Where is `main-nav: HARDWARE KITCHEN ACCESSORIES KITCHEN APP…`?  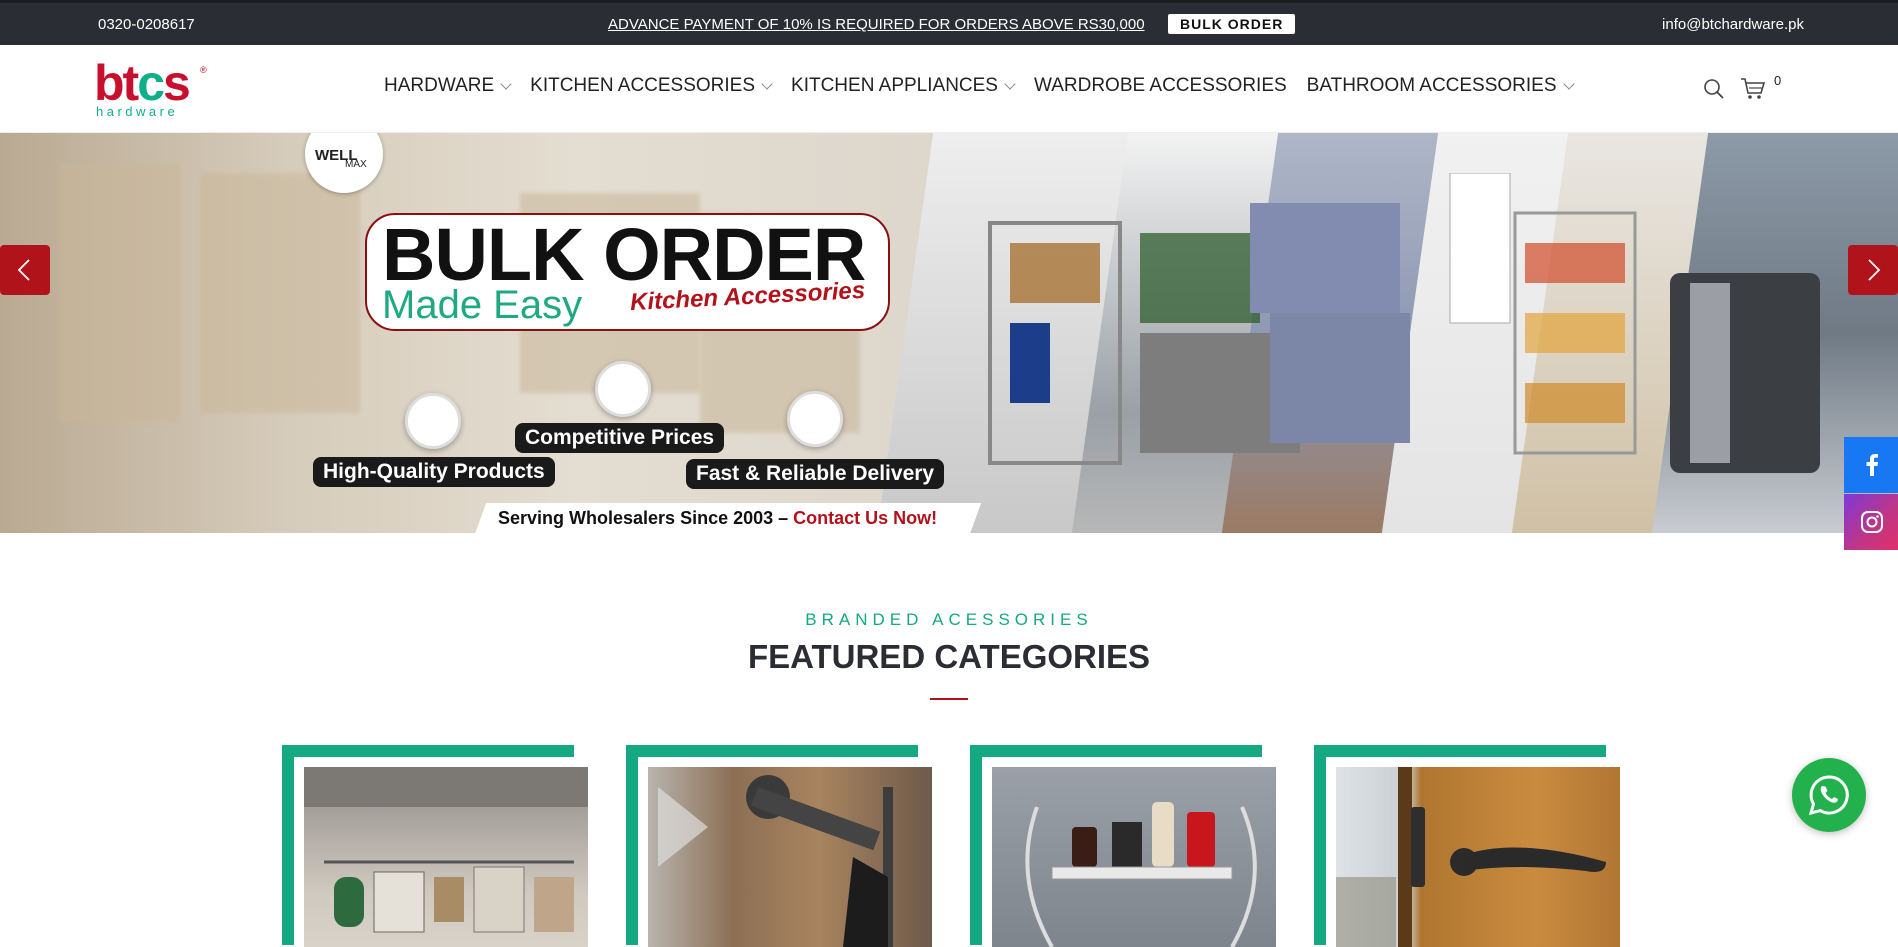
main-nav: HARDWARE KITCHEN ACCESSORIES KITCHEN APP… is located at coordinates (988, 86).